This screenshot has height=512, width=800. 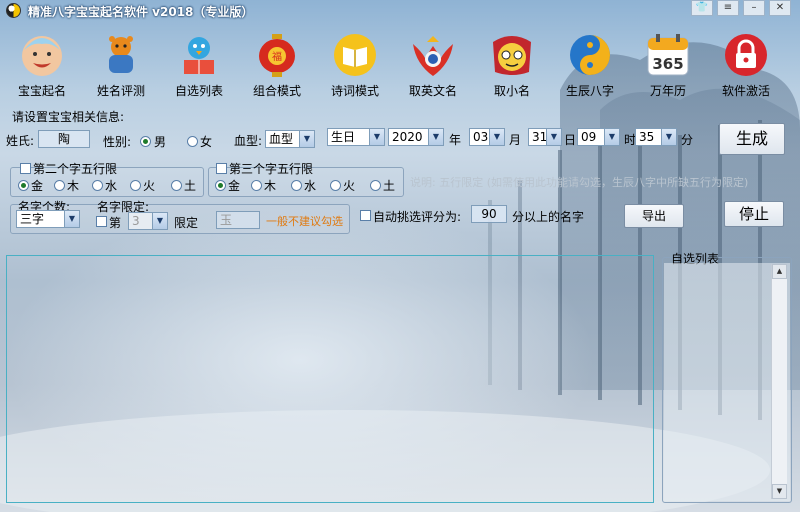 I want to click on minimize-button: –, so click(x=754, y=8).